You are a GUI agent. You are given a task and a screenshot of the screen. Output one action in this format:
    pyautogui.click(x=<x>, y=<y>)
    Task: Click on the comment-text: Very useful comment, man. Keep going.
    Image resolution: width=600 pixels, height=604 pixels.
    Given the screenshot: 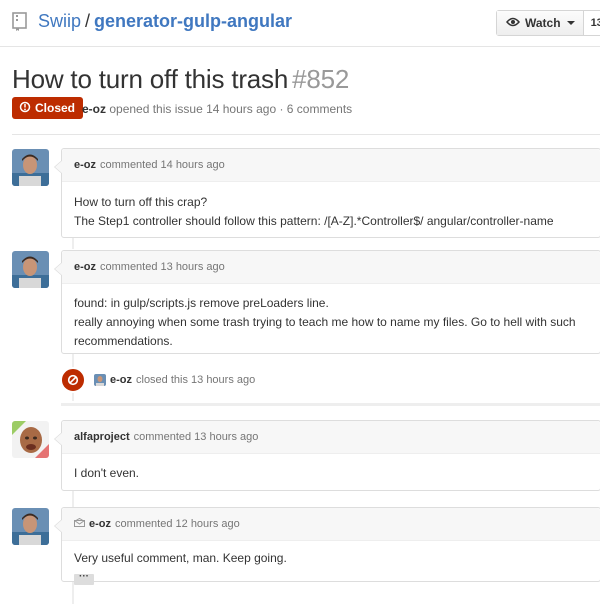 What is the action you would take?
    pyautogui.click(x=180, y=558)
    